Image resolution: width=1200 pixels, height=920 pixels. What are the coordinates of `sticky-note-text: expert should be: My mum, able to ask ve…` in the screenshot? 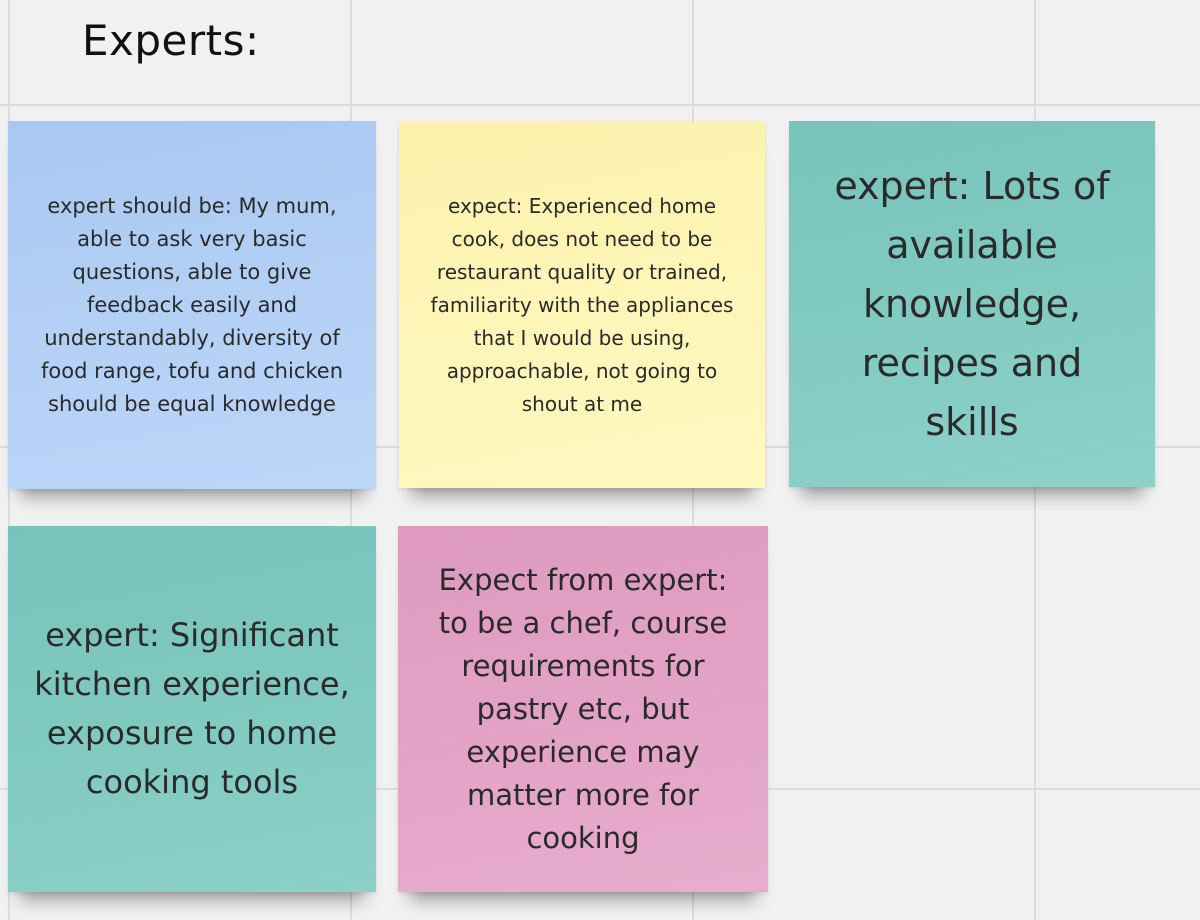 It's located at (192, 304).